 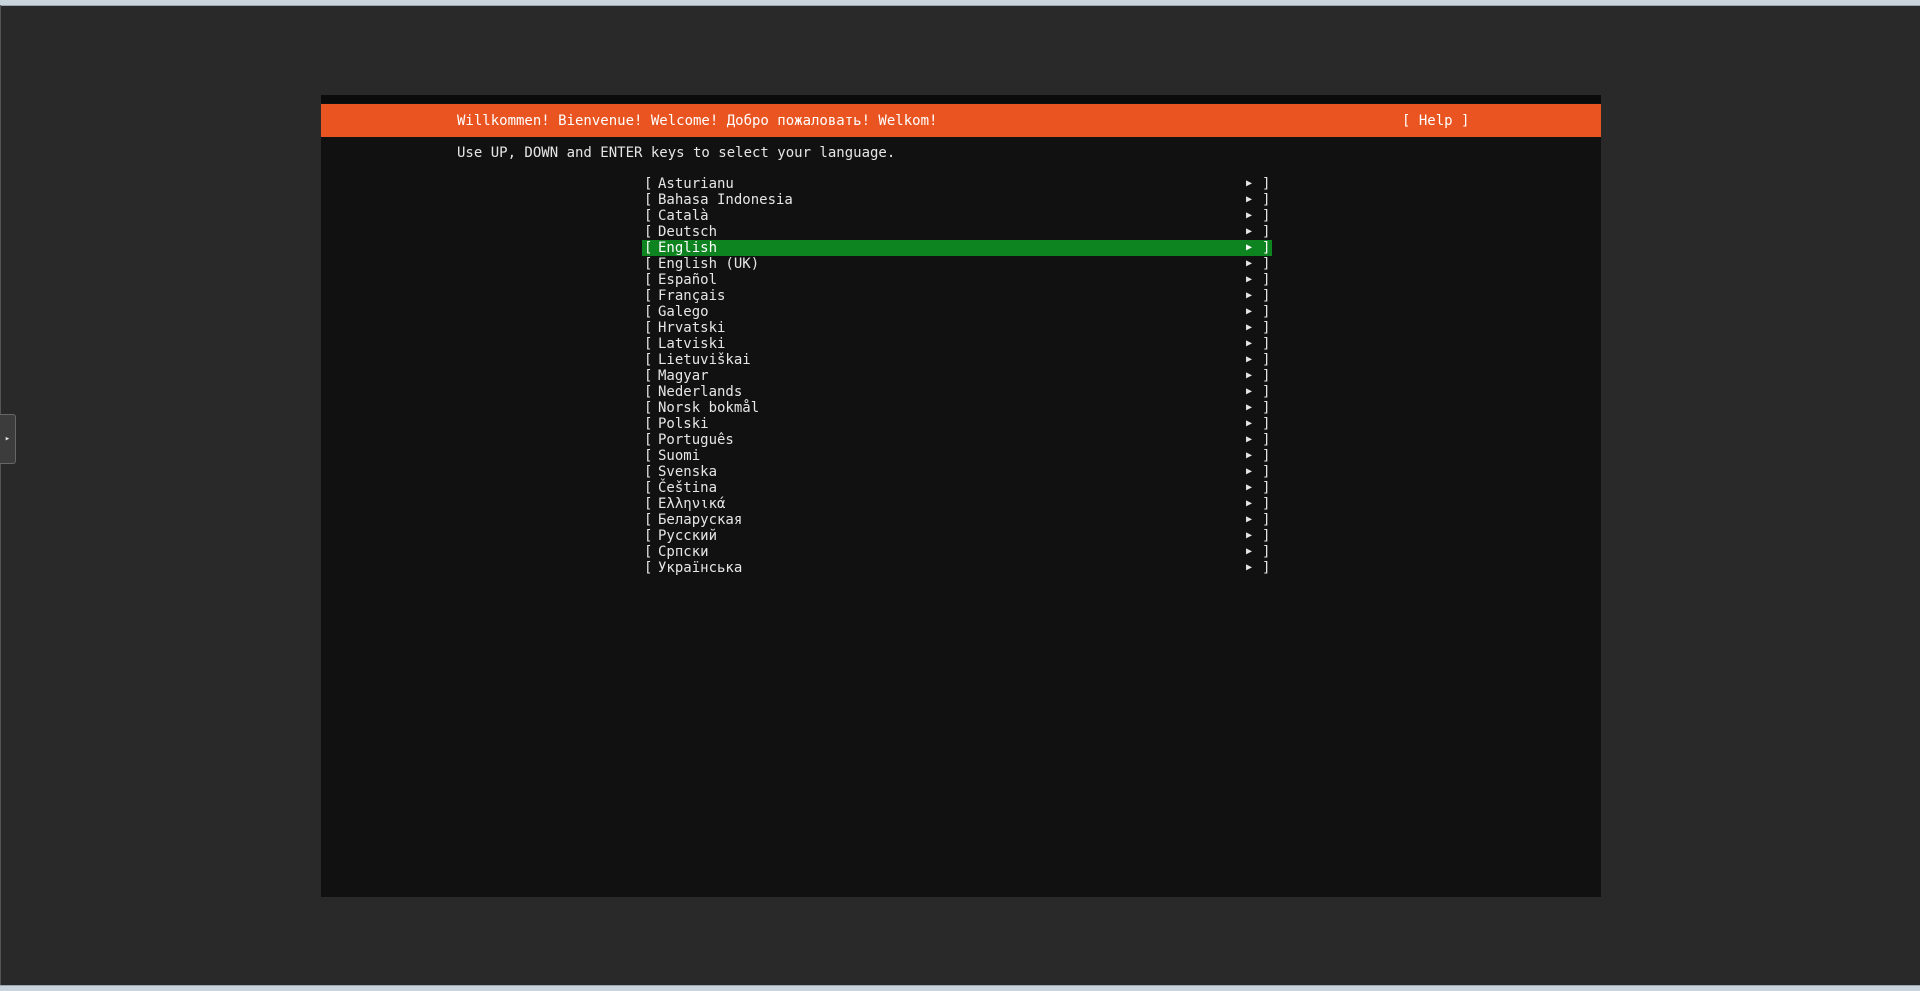 I want to click on language-option-label: Беларуская, so click(x=700, y=520).